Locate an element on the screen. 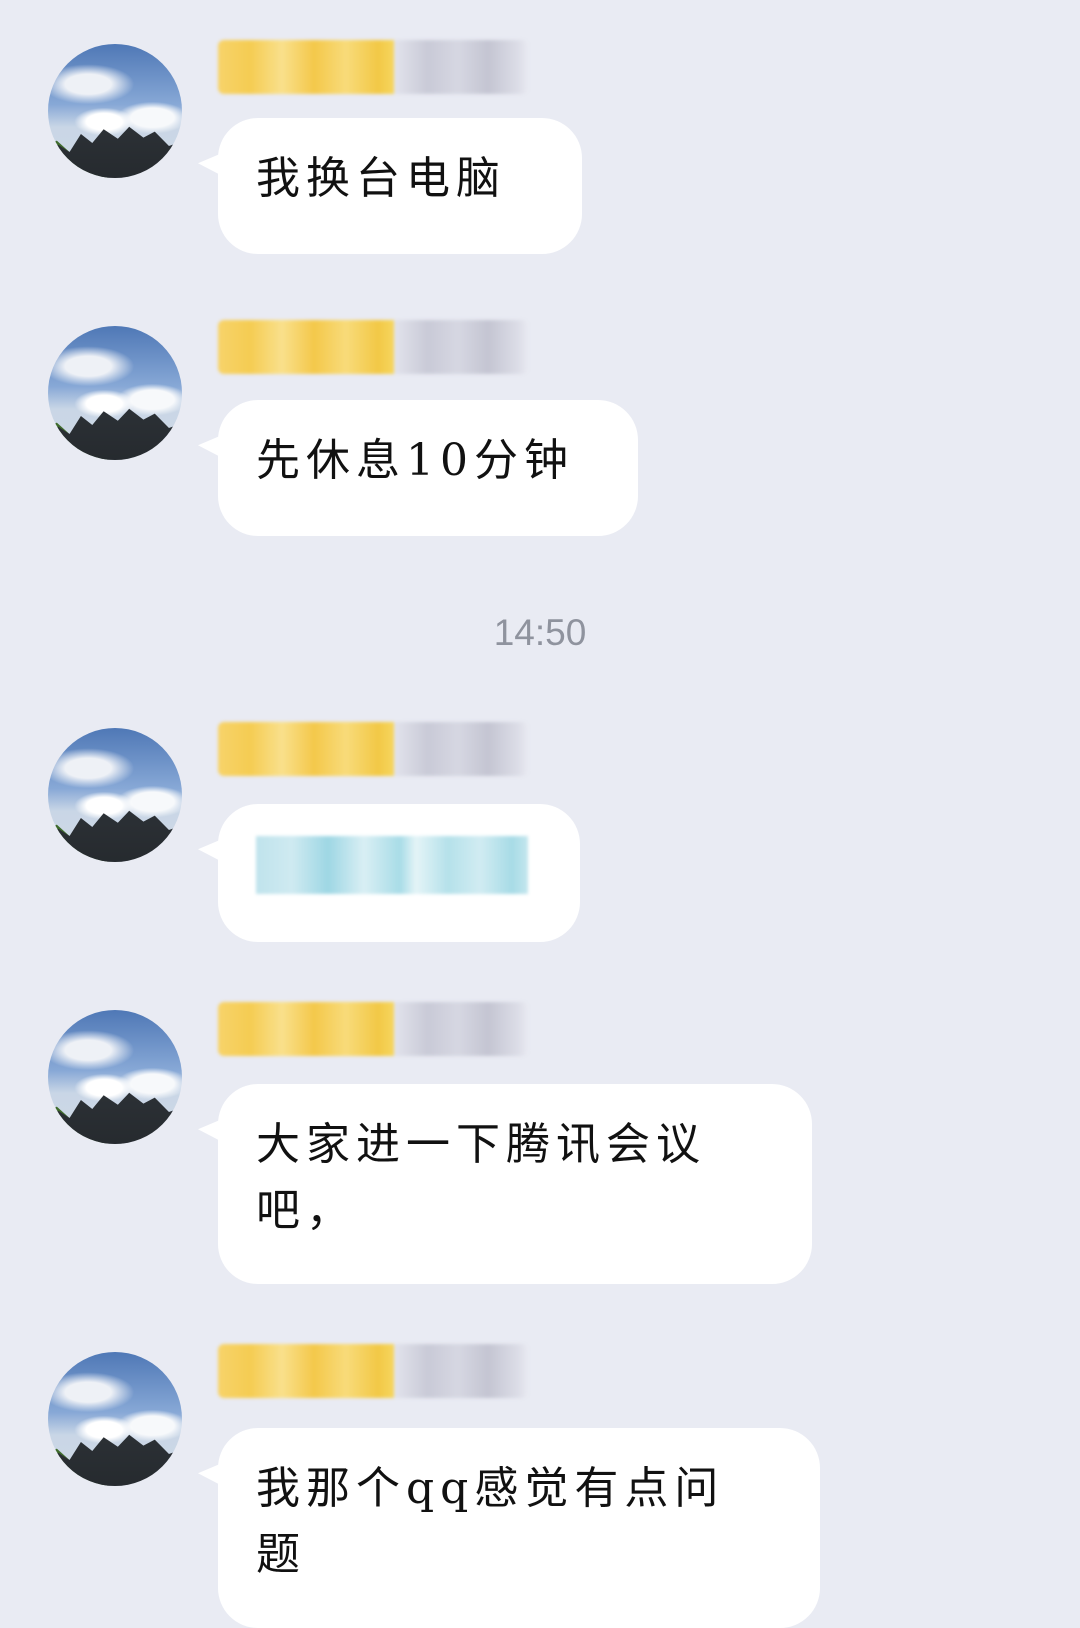 This screenshot has width=1080, height=1628. message-bubble: 大家进一下腾讯会议 吧， is located at coordinates (515, 1184).